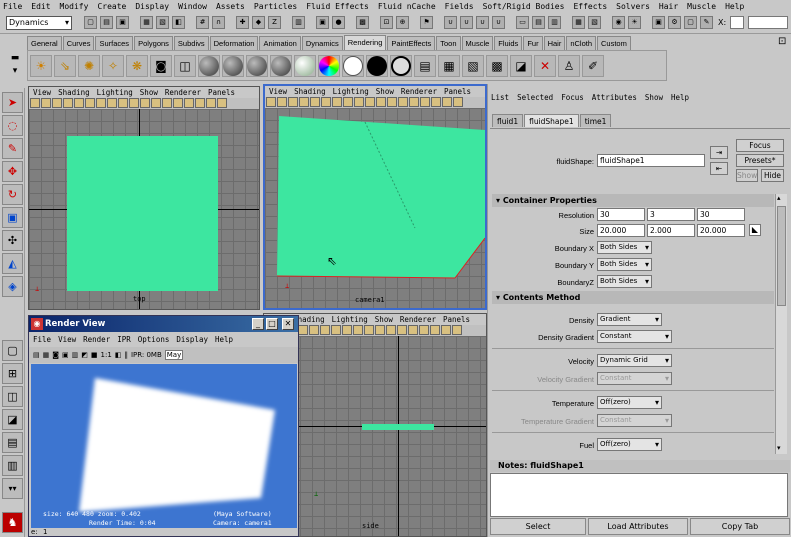 Image resolution: width=791 pixels, height=537 pixels. What do you see at coordinates (185, 65) in the screenshot?
I see `hypershade-icon: ◫` at bounding box center [185, 65].